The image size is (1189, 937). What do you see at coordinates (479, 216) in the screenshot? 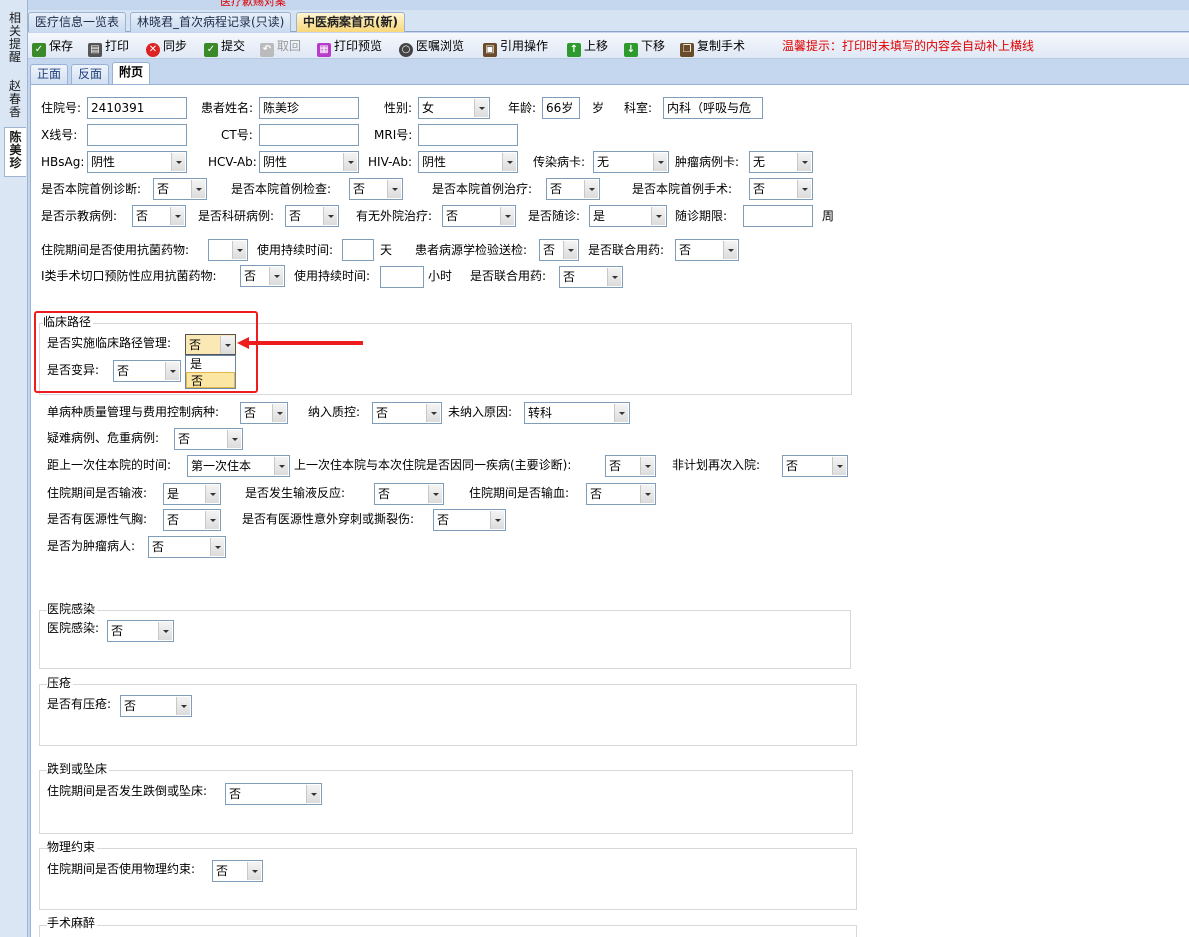
I see `outside-select: 否` at bounding box center [479, 216].